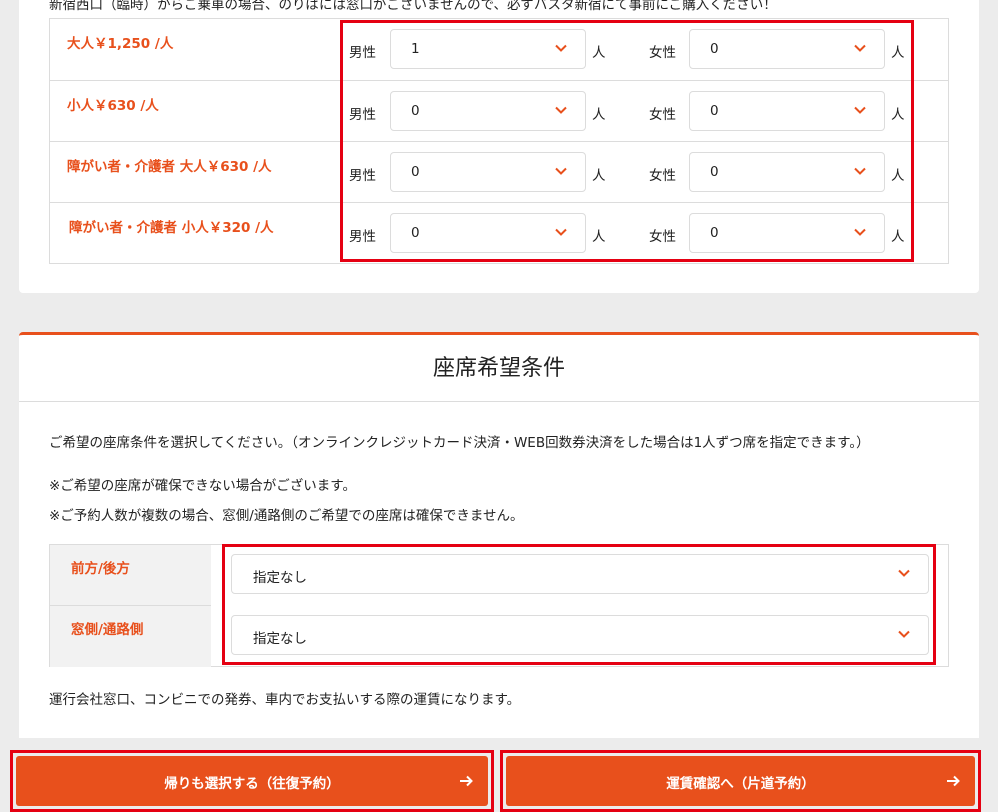 The width and height of the screenshot is (998, 812). I want to click on one-way-button: 運賃確認へ（片道予約）, so click(740, 781).